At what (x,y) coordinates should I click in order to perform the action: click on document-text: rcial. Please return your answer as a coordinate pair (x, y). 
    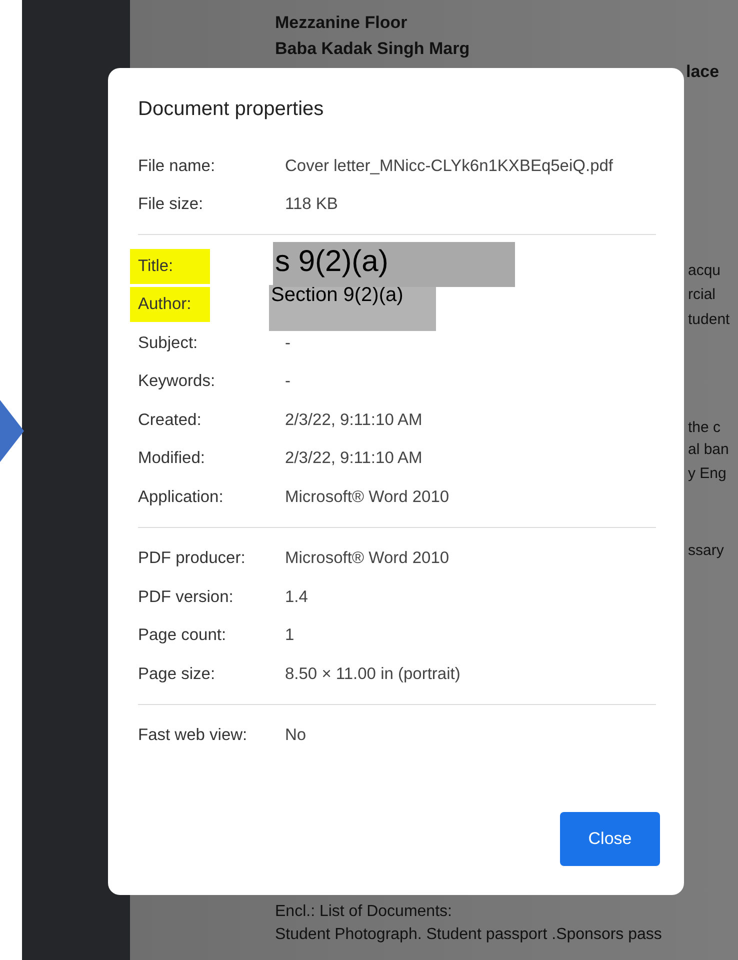
    Looking at the image, I should click on (702, 294).